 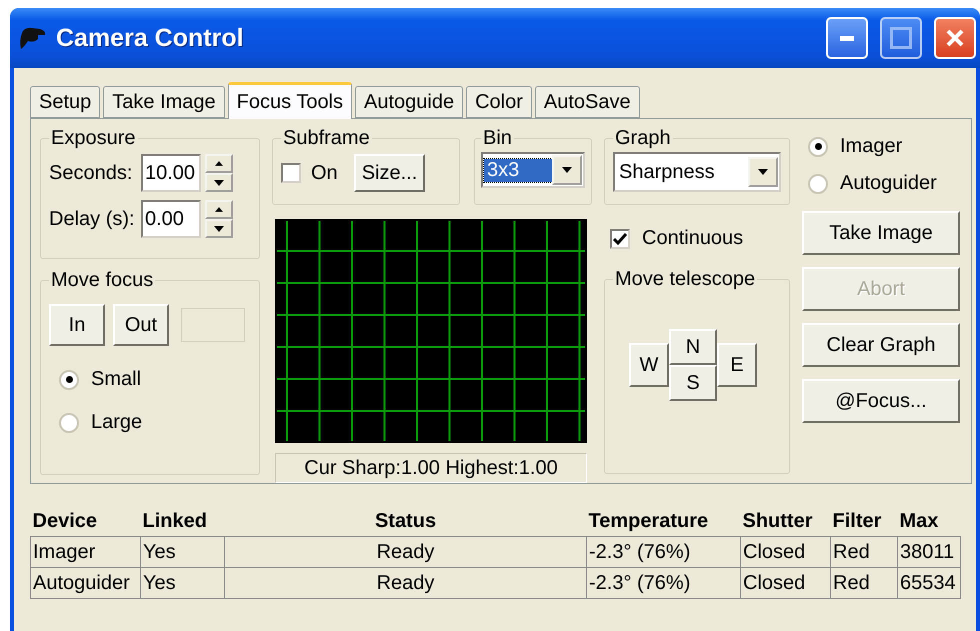 What do you see at coordinates (693, 383) in the screenshot?
I see `direction-button: S` at bounding box center [693, 383].